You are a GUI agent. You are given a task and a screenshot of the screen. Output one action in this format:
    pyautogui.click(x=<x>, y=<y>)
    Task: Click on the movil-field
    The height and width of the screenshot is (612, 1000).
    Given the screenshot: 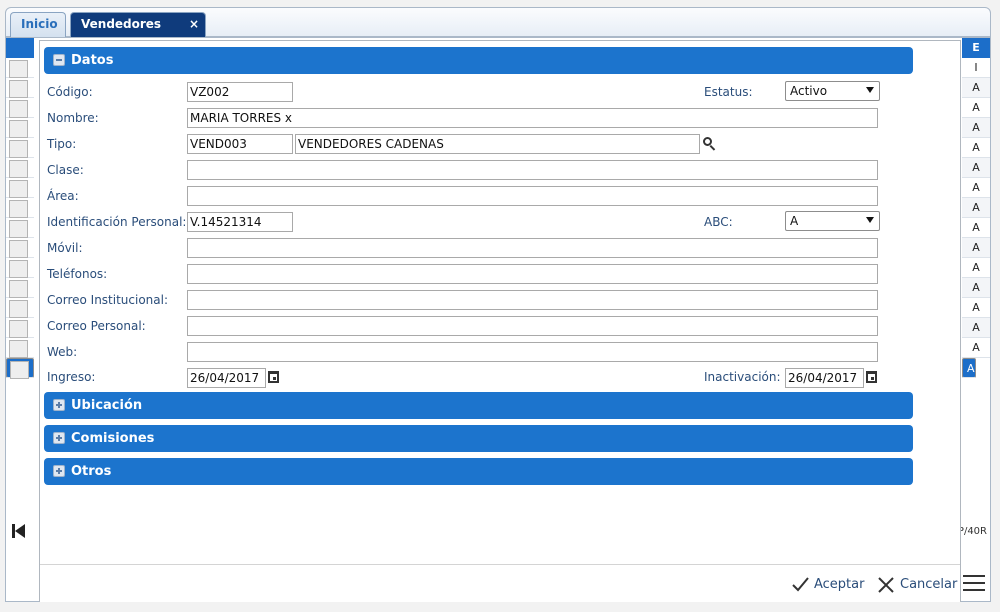 What is the action you would take?
    pyautogui.click(x=532, y=248)
    